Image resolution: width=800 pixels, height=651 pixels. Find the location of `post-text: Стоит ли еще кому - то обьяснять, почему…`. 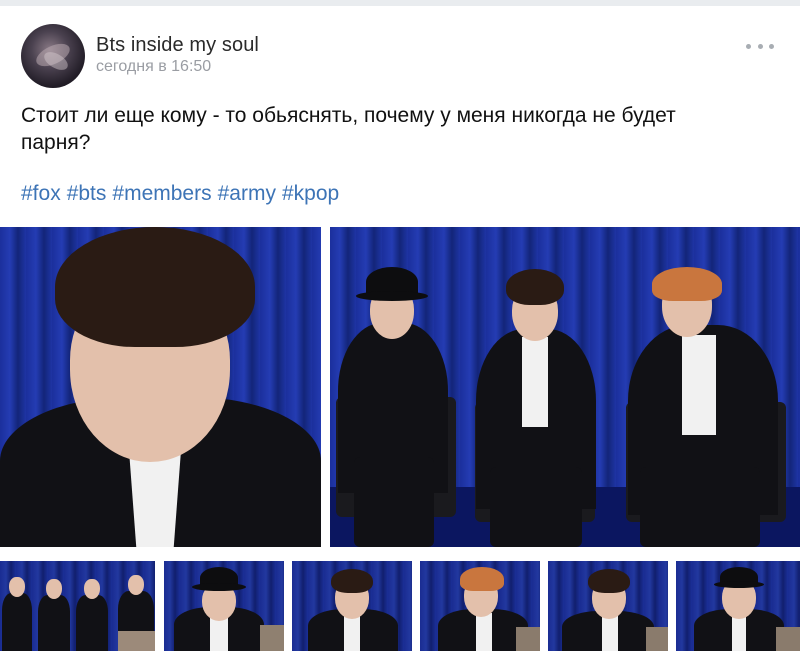

post-text: Стоит ли еще кому - то обьяснять, почему… is located at coordinates (396, 129).